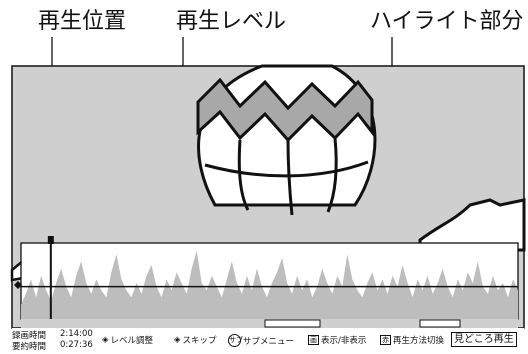  I want to click on playback-method-control: 赤 再生方法切換, so click(412, 340).